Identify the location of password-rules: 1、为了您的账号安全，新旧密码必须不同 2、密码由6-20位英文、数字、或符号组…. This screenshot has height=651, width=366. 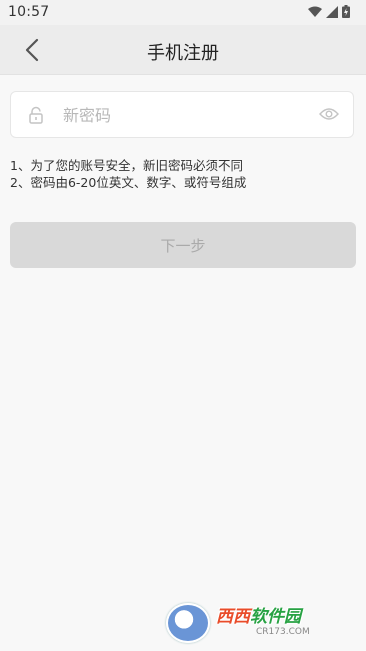
(128, 174).